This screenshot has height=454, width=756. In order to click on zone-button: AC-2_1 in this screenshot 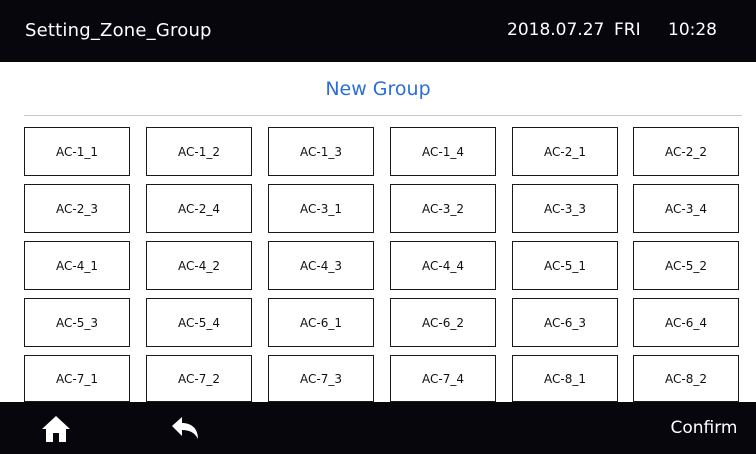, I will do `click(565, 151)`.